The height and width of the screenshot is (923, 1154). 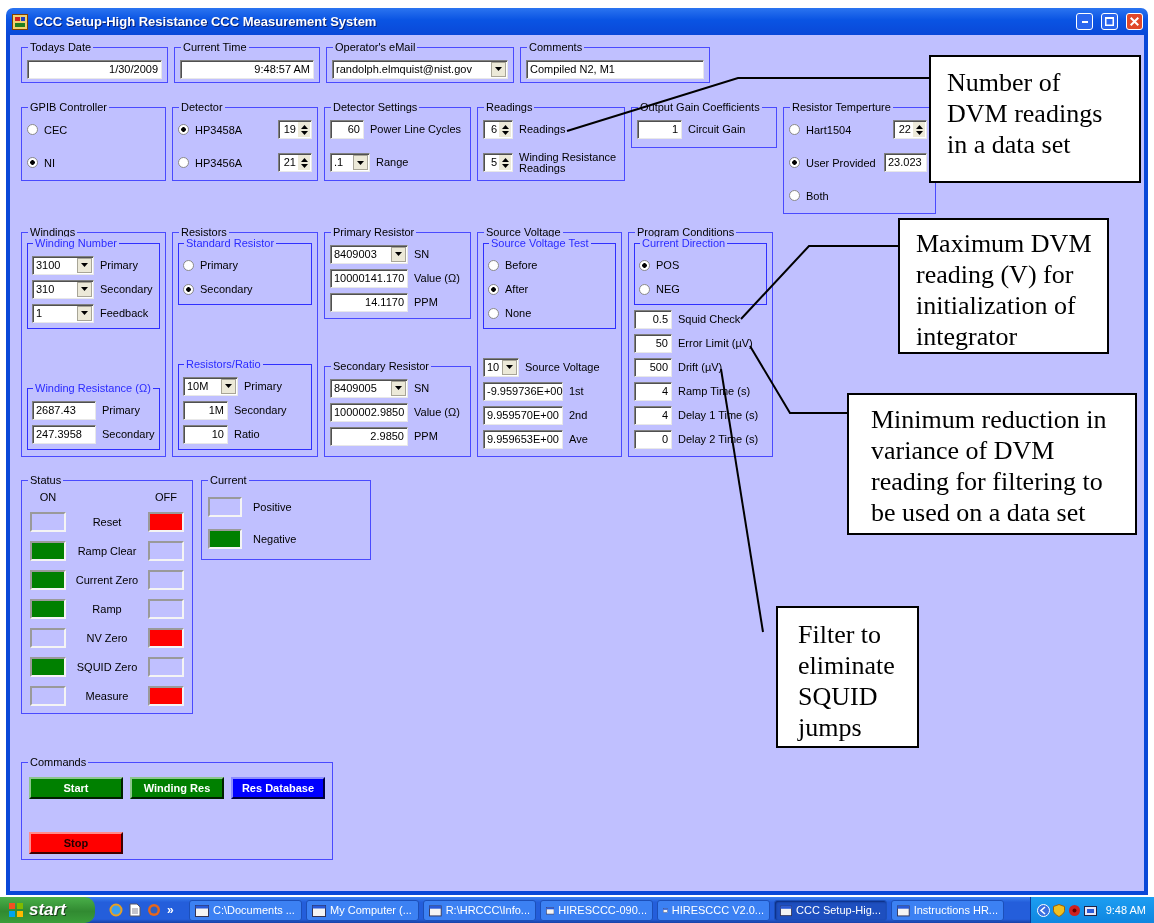 What do you see at coordinates (523, 391) in the screenshot?
I see `text-field: -9.959736E+00` at bounding box center [523, 391].